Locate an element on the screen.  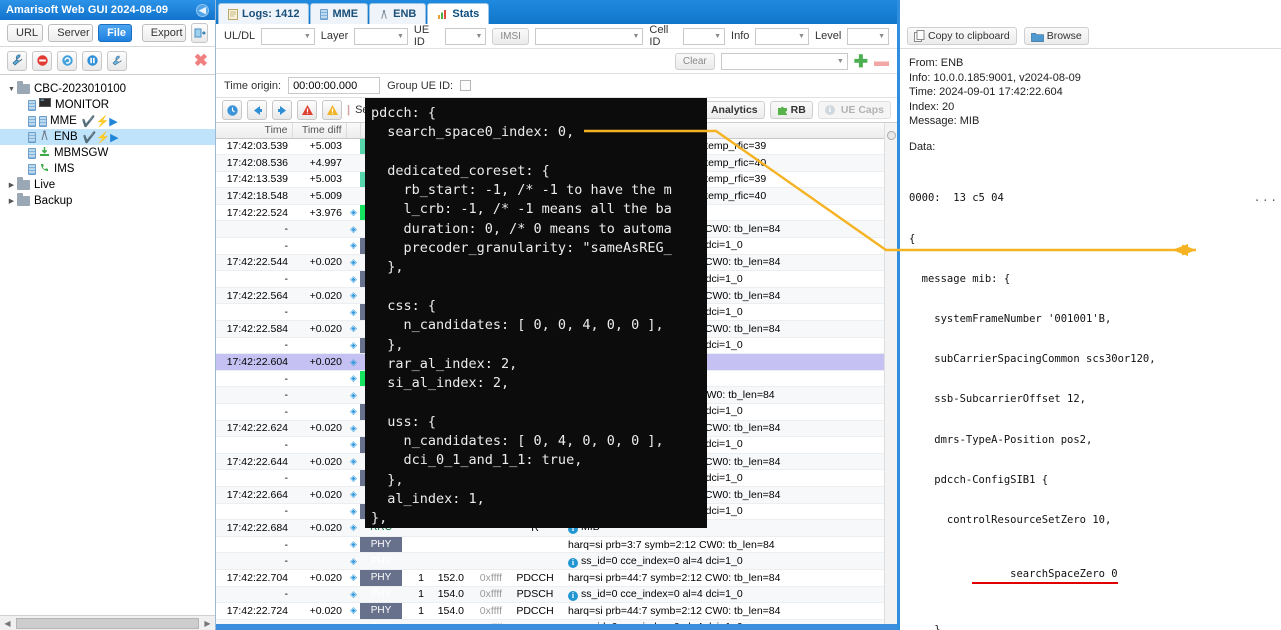
message-text: harq=si prb=3:7 symb=2:12 CW0: tb_len=84 is located at coordinates (671, 544).